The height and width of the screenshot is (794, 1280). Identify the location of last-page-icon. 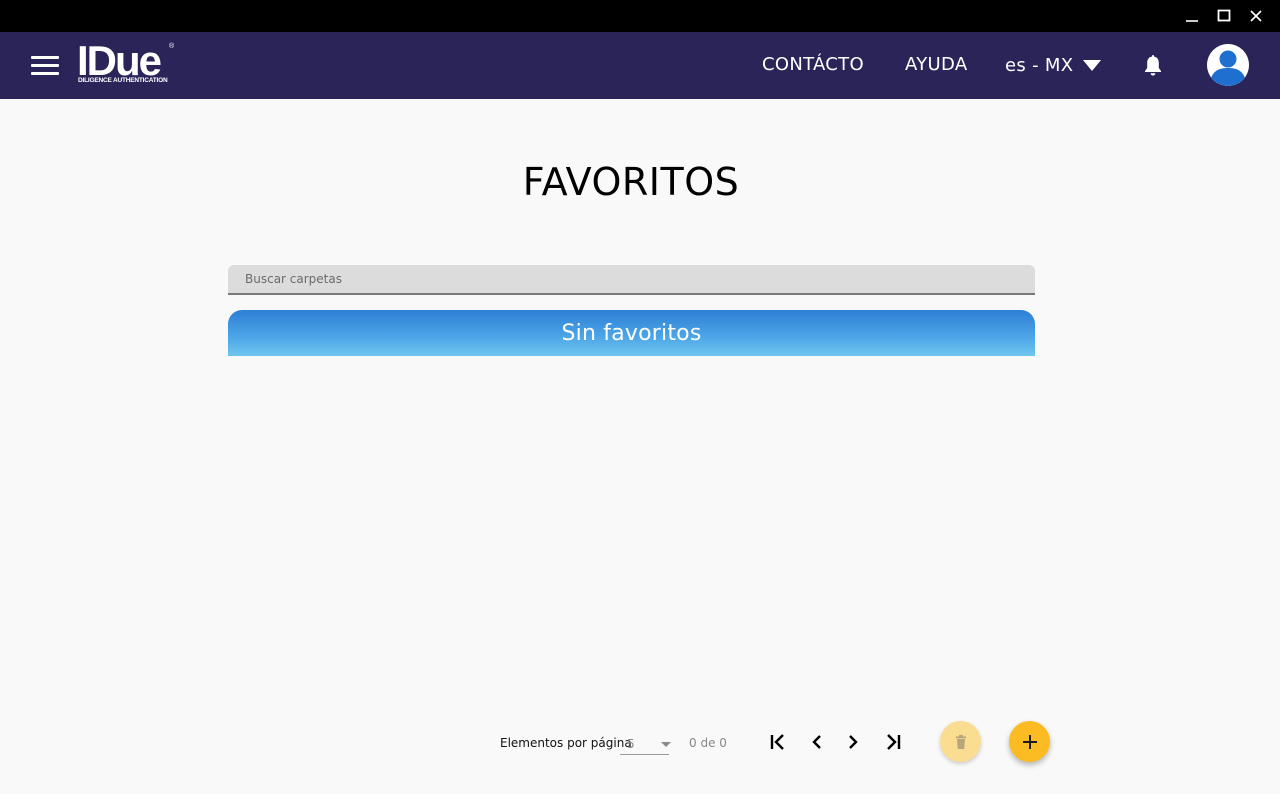
(894, 742).